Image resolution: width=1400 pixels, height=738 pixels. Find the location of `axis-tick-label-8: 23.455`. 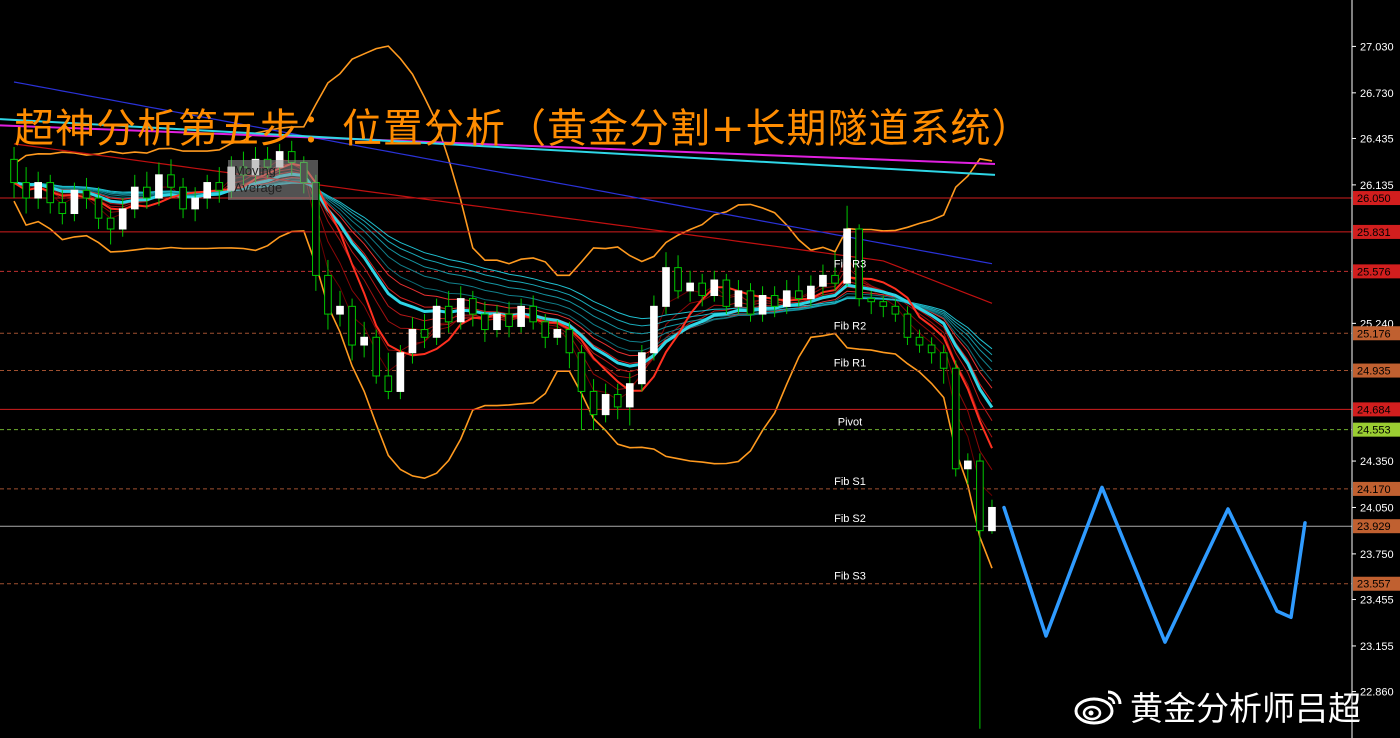

axis-tick-label-8: 23.455 is located at coordinates (1377, 601).